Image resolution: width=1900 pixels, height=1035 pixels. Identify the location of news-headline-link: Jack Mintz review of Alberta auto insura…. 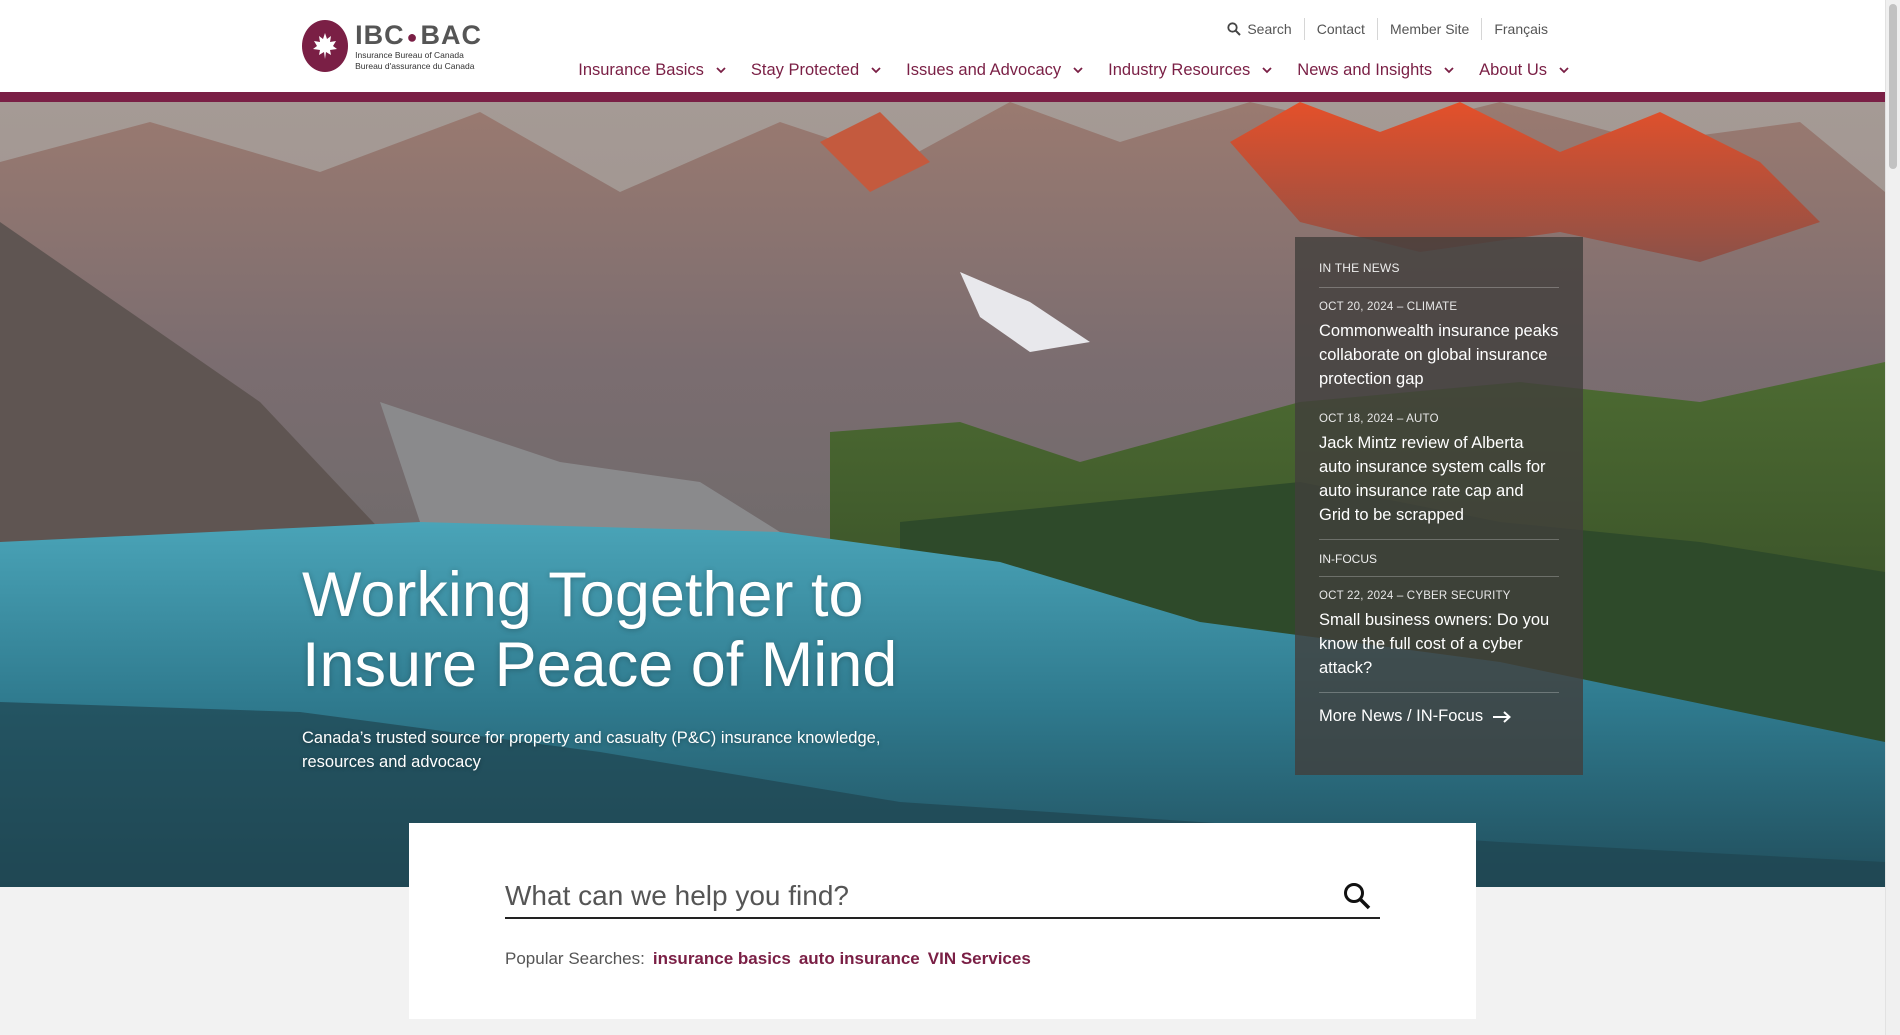
(1439, 479).